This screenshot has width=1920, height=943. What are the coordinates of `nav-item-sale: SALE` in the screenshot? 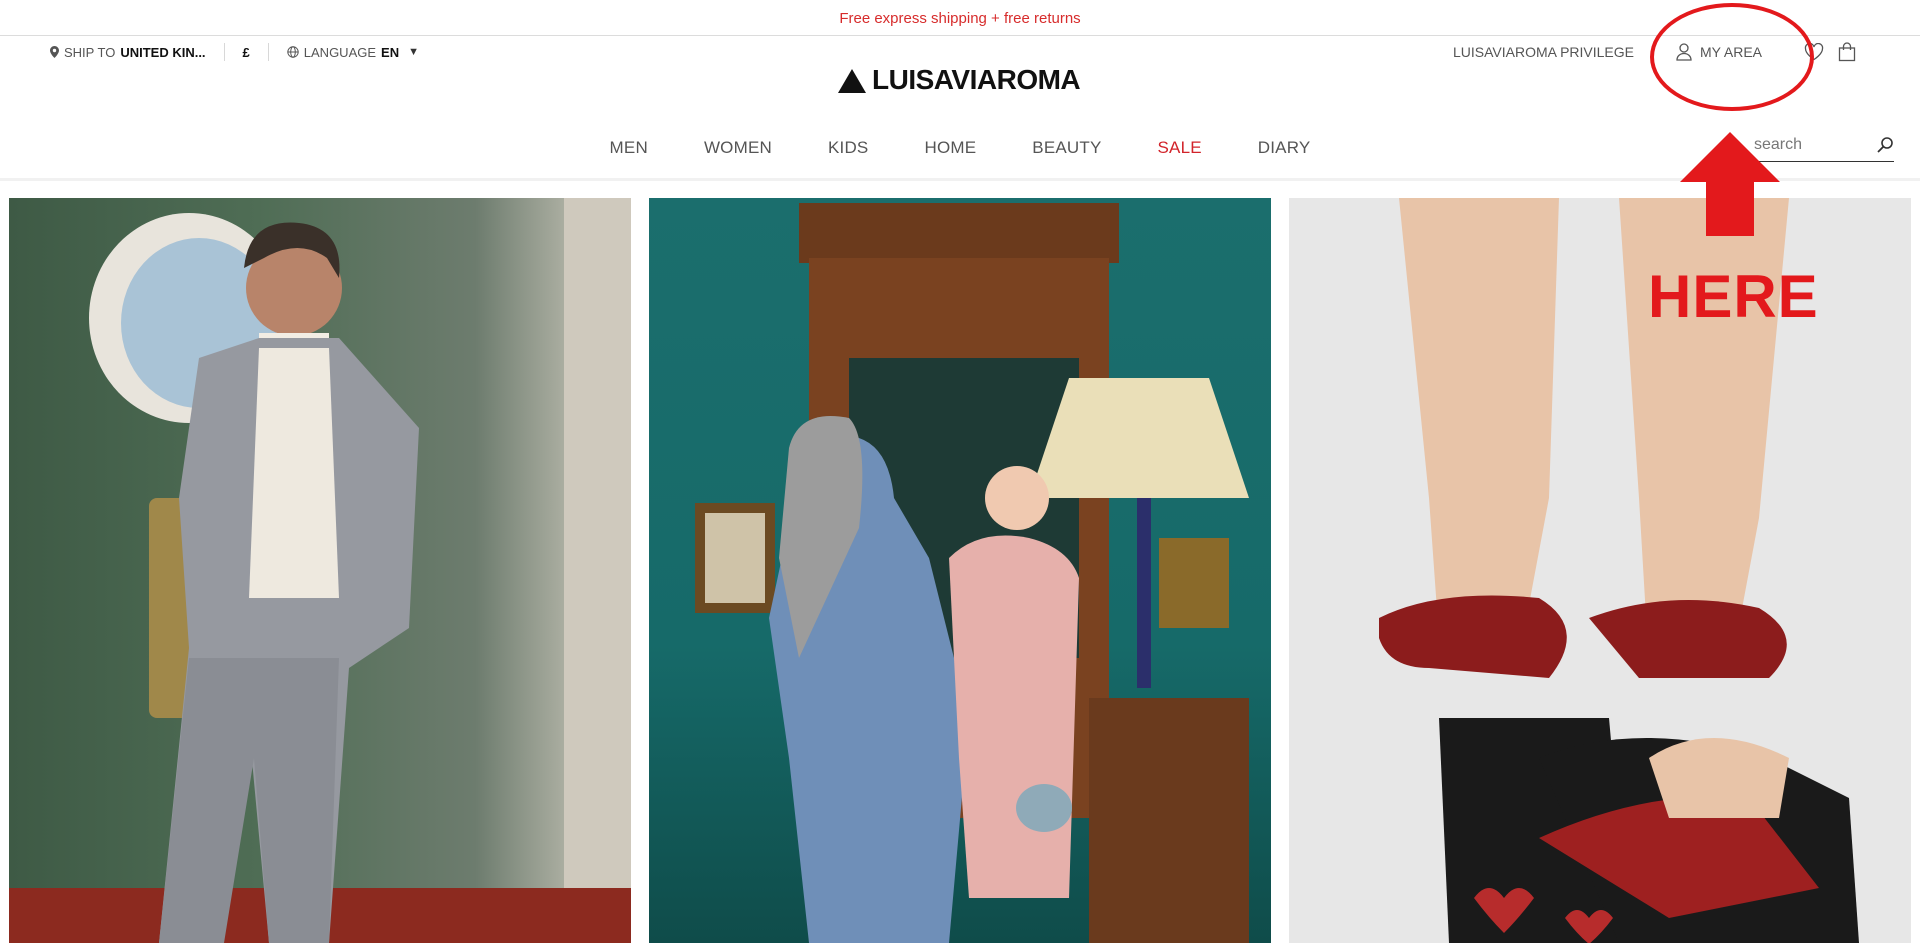 It's located at (1180, 148).